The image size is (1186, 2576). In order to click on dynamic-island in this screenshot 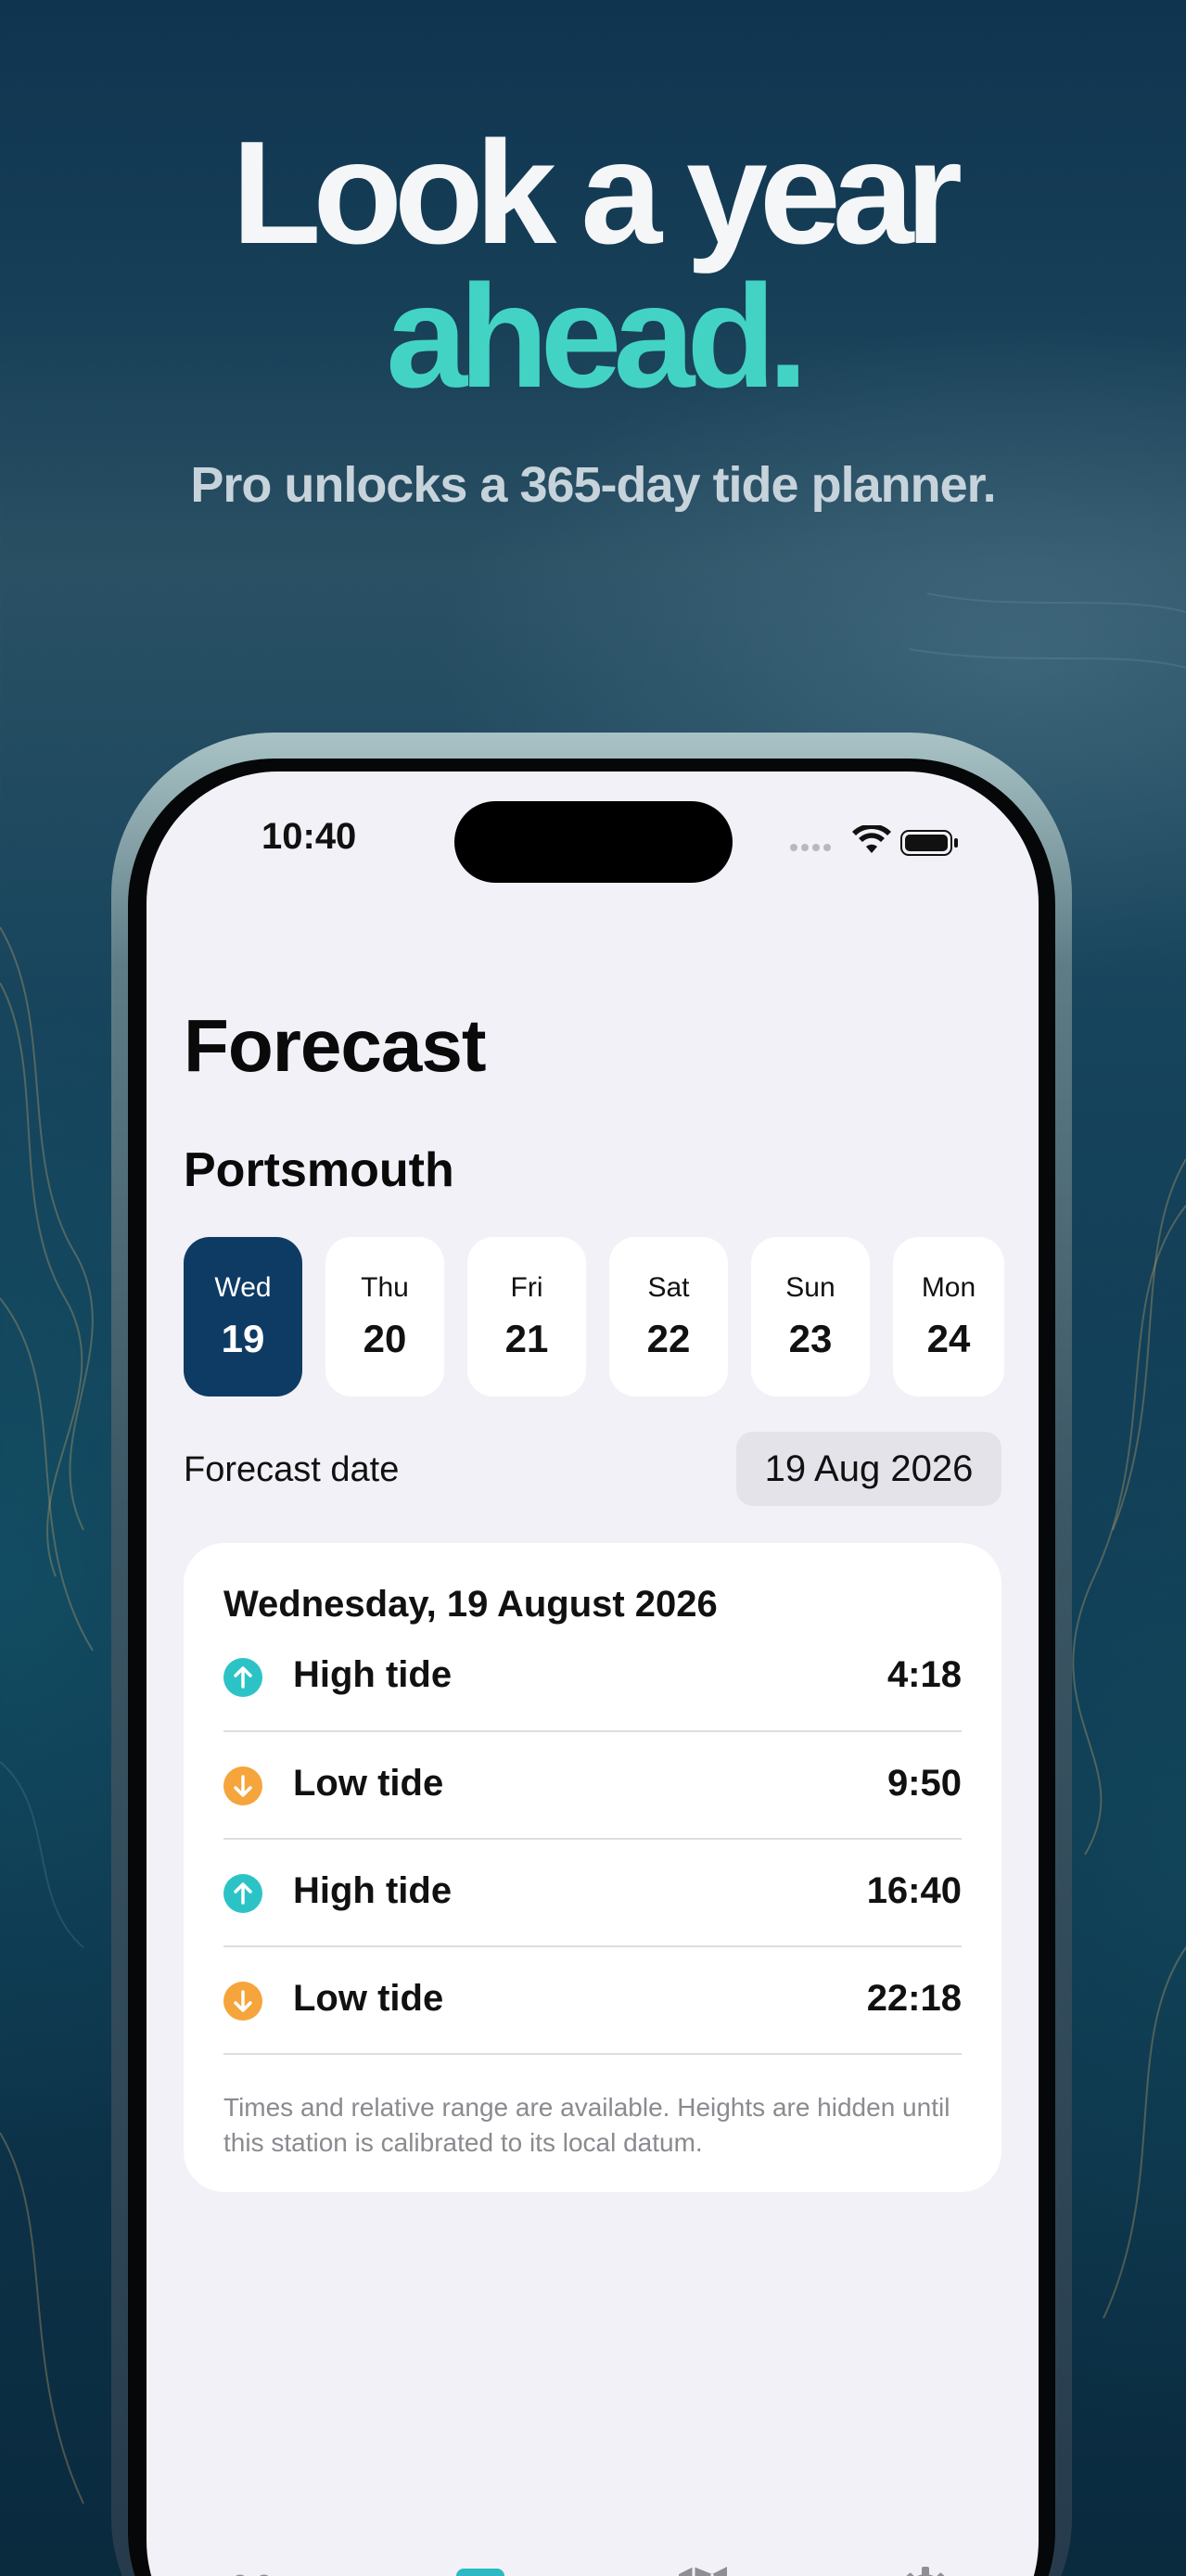, I will do `click(593, 842)`.